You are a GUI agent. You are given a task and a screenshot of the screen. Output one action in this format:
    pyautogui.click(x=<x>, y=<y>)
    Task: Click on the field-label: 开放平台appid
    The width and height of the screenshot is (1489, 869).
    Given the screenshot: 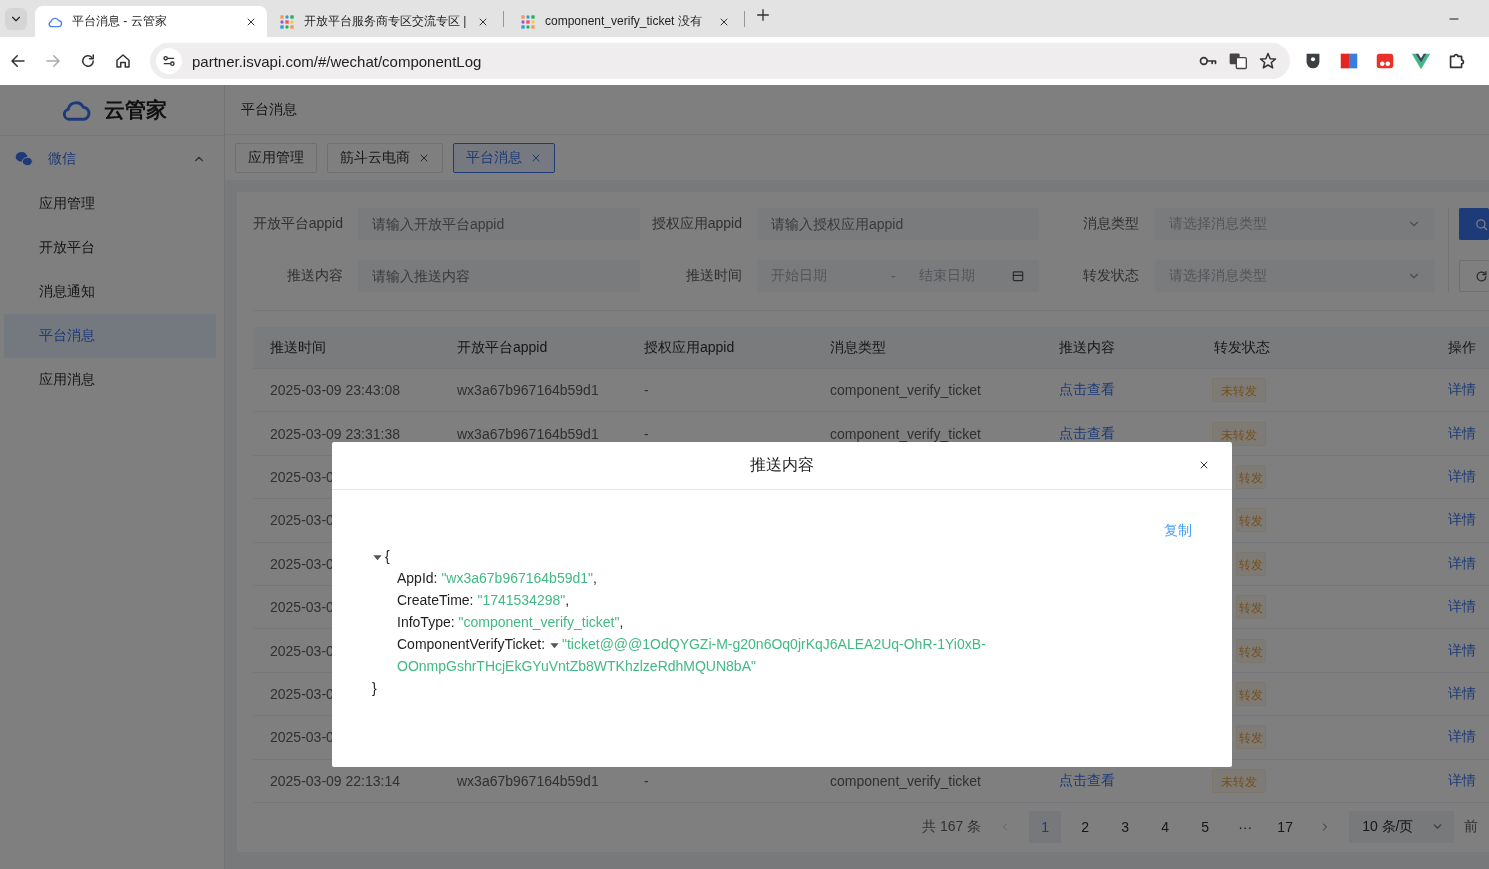 What is the action you would take?
    pyautogui.click(x=298, y=223)
    